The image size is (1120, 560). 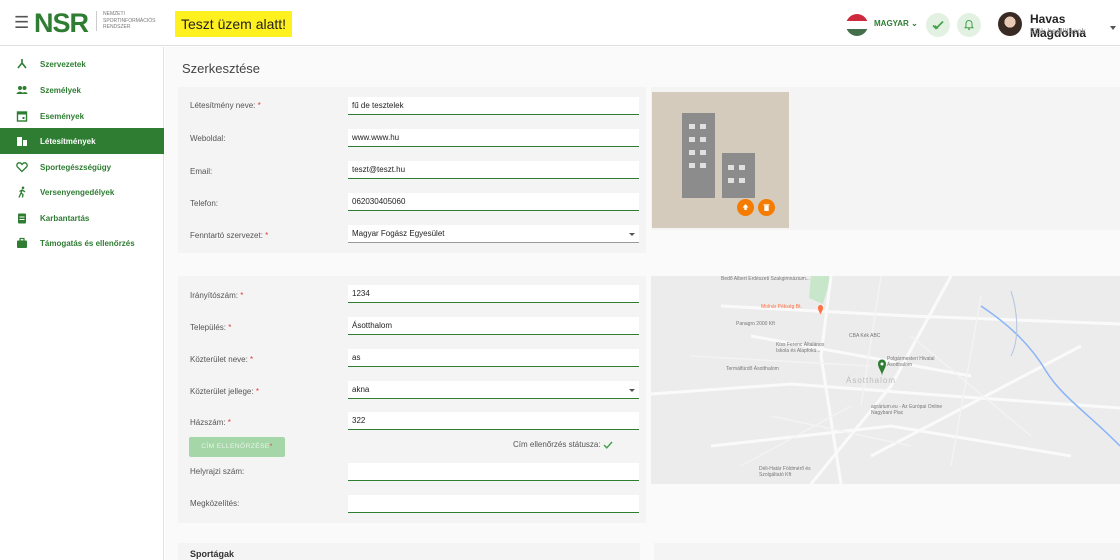 What do you see at coordinates (865, 336) in the screenshot?
I see `map-place-label: CBA Kék ABC` at bounding box center [865, 336].